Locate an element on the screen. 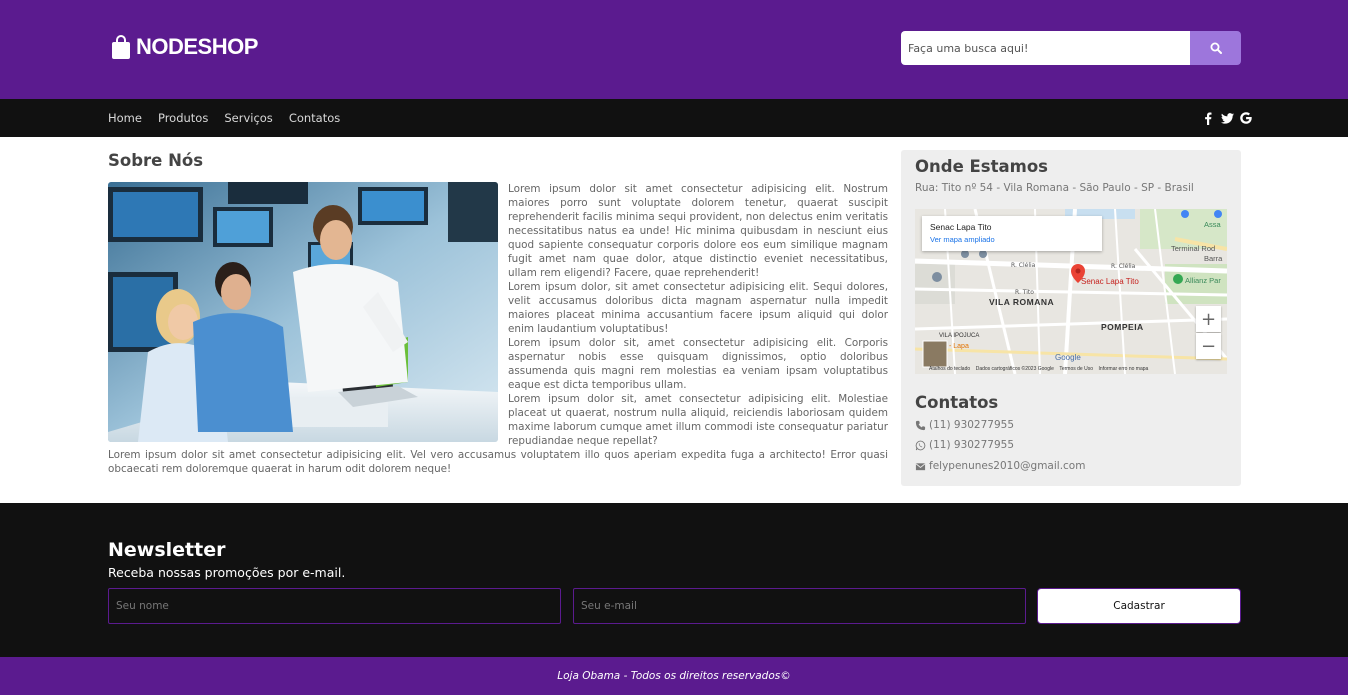 The image size is (1348, 695). nav-item-produtos: Produtos is located at coordinates (183, 118).